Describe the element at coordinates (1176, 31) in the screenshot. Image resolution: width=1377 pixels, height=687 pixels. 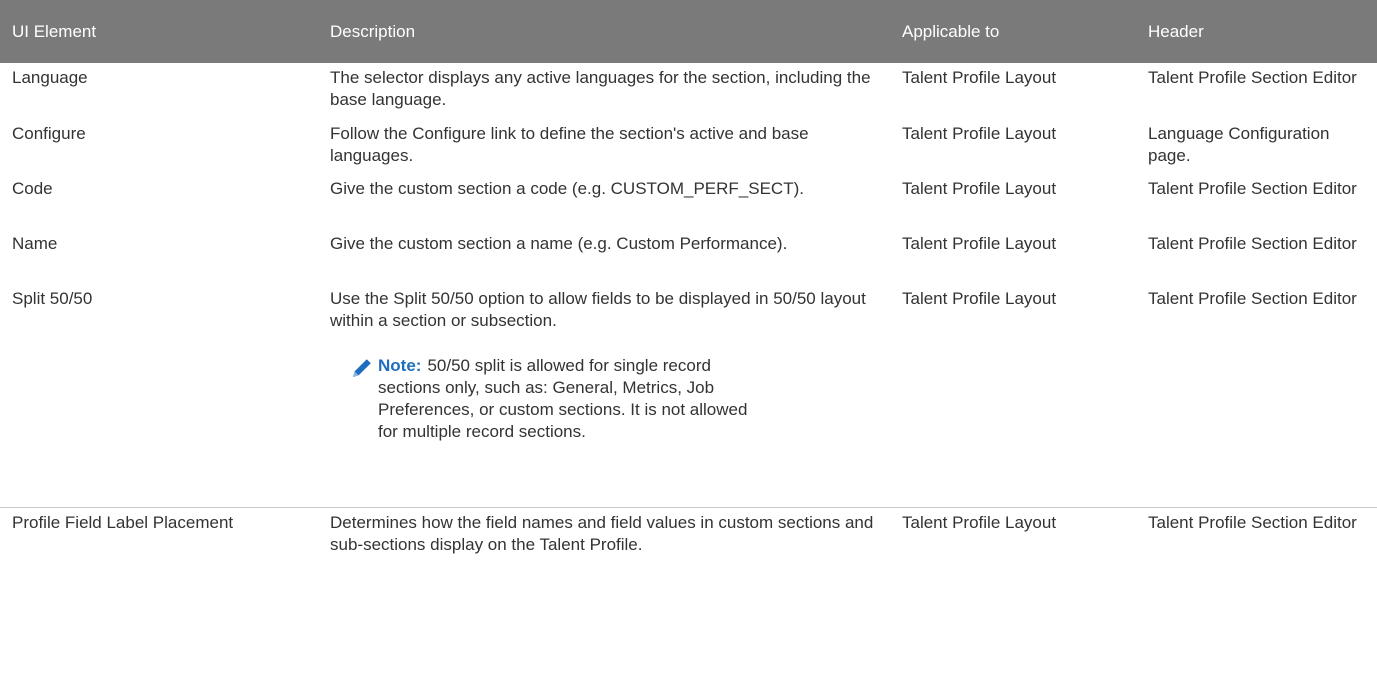
I see `column-header-header: Header` at that location.